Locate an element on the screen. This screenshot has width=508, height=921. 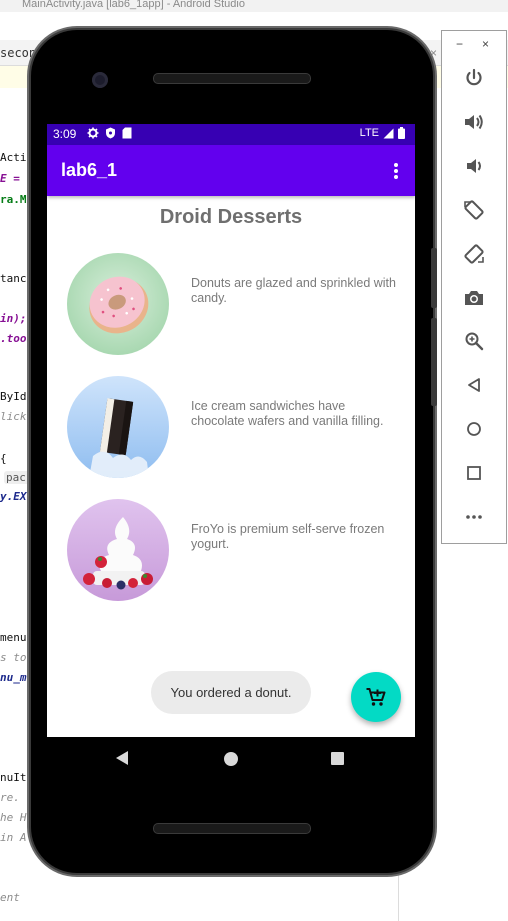
volume-up-icon is located at coordinates (474, 122).